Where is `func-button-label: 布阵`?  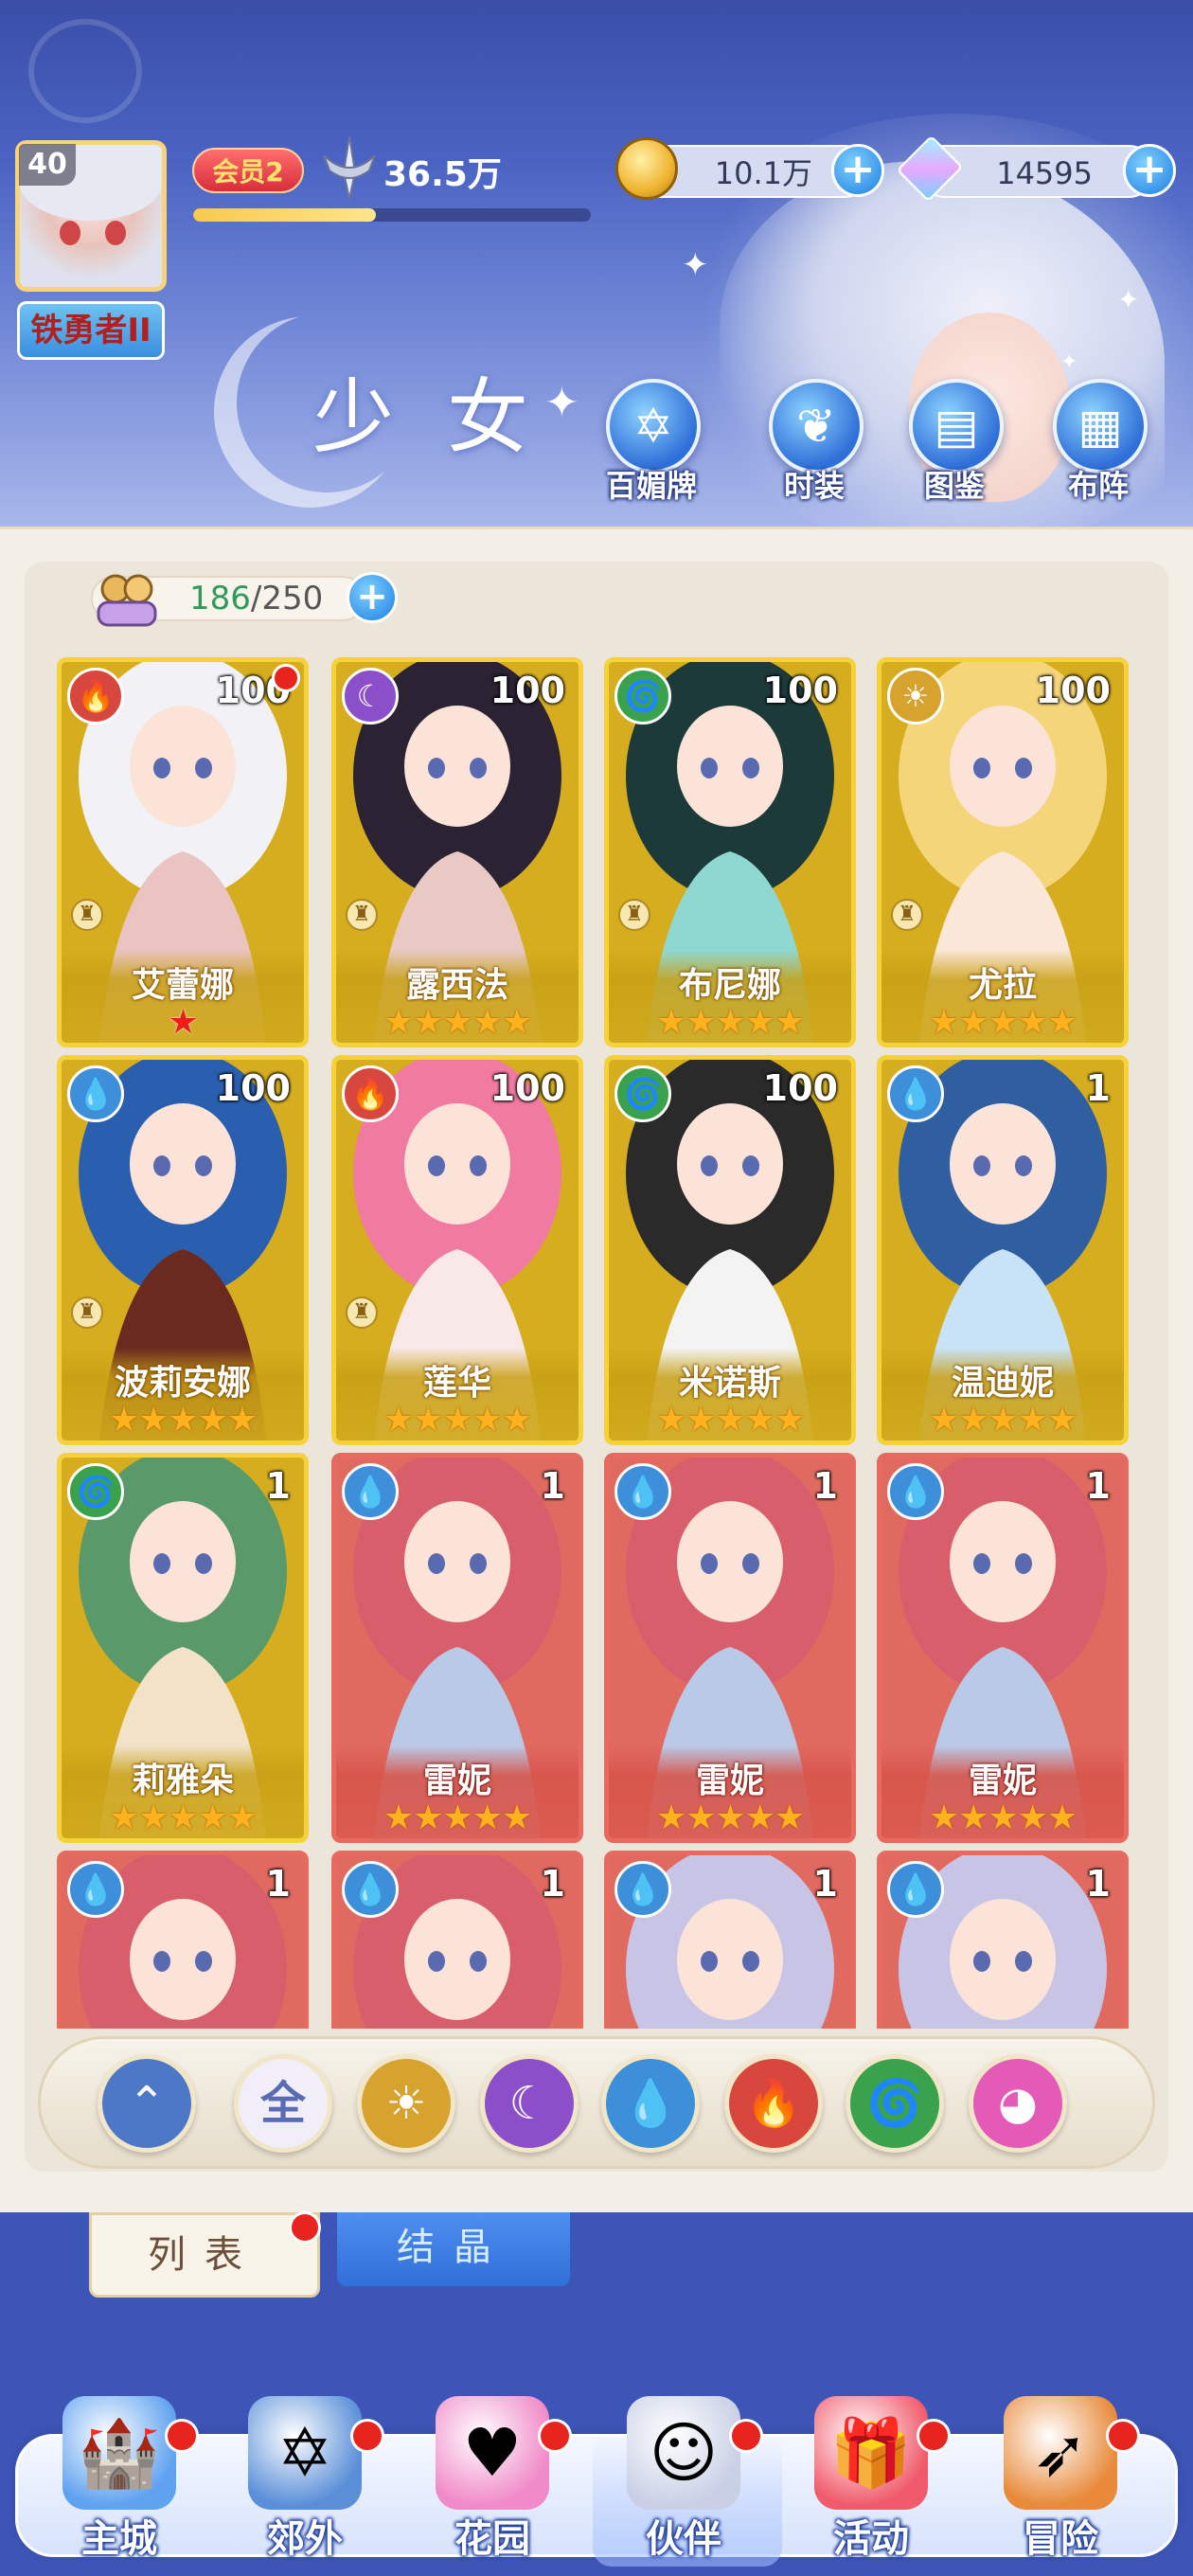
func-button-label: 布阵 is located at coordinates (1098, 486).